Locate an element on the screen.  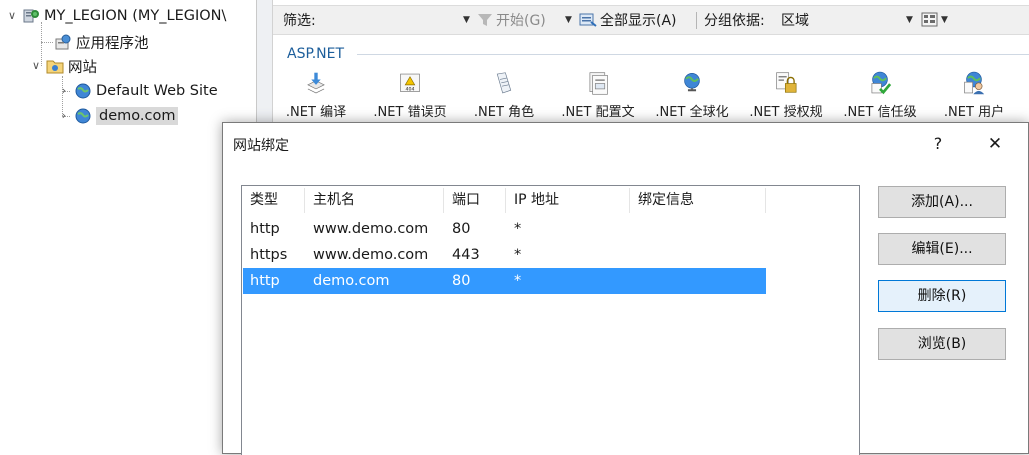
feature-label: .NET 配置文 is located at coordinates (598, 112).